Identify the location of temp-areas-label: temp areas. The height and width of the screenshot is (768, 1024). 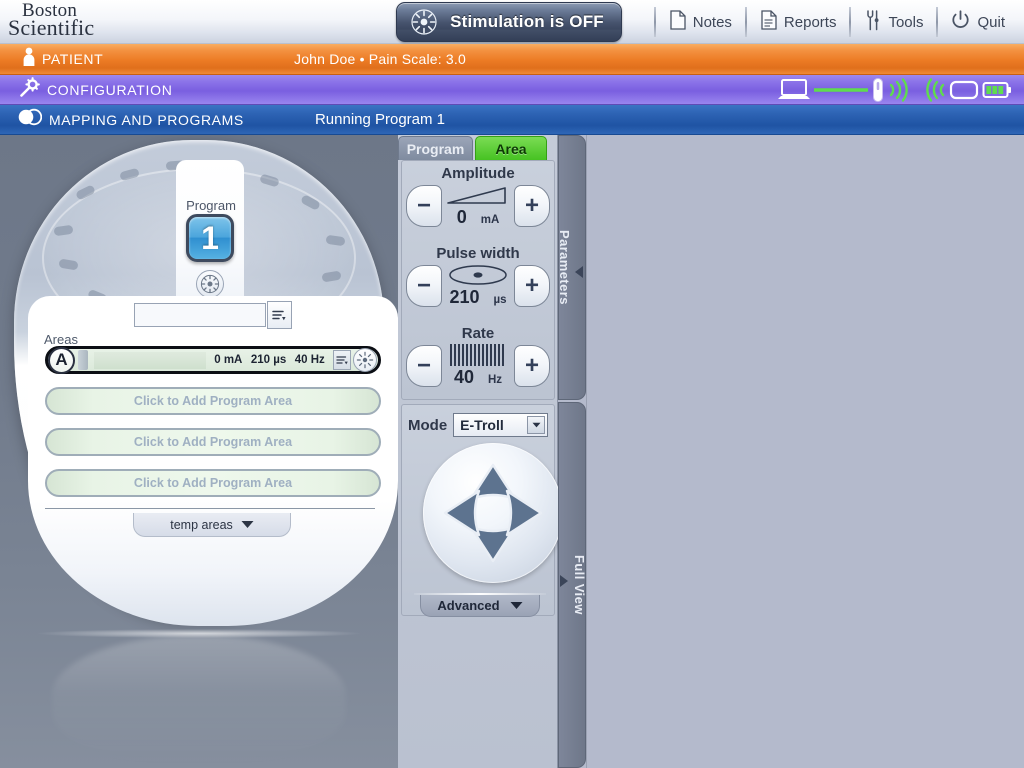
(201, 524).